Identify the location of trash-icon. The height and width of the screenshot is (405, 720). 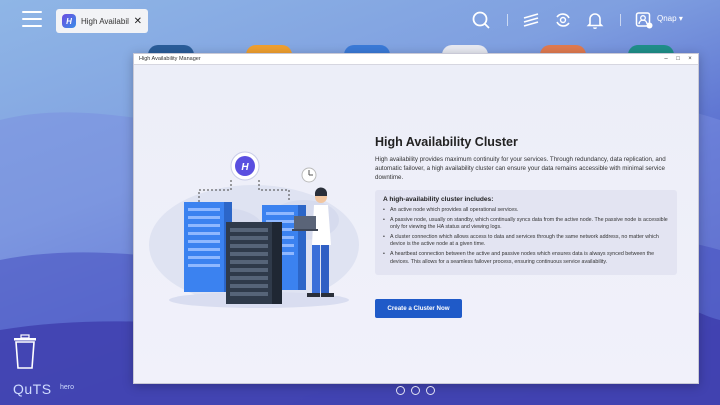
(25, 352).